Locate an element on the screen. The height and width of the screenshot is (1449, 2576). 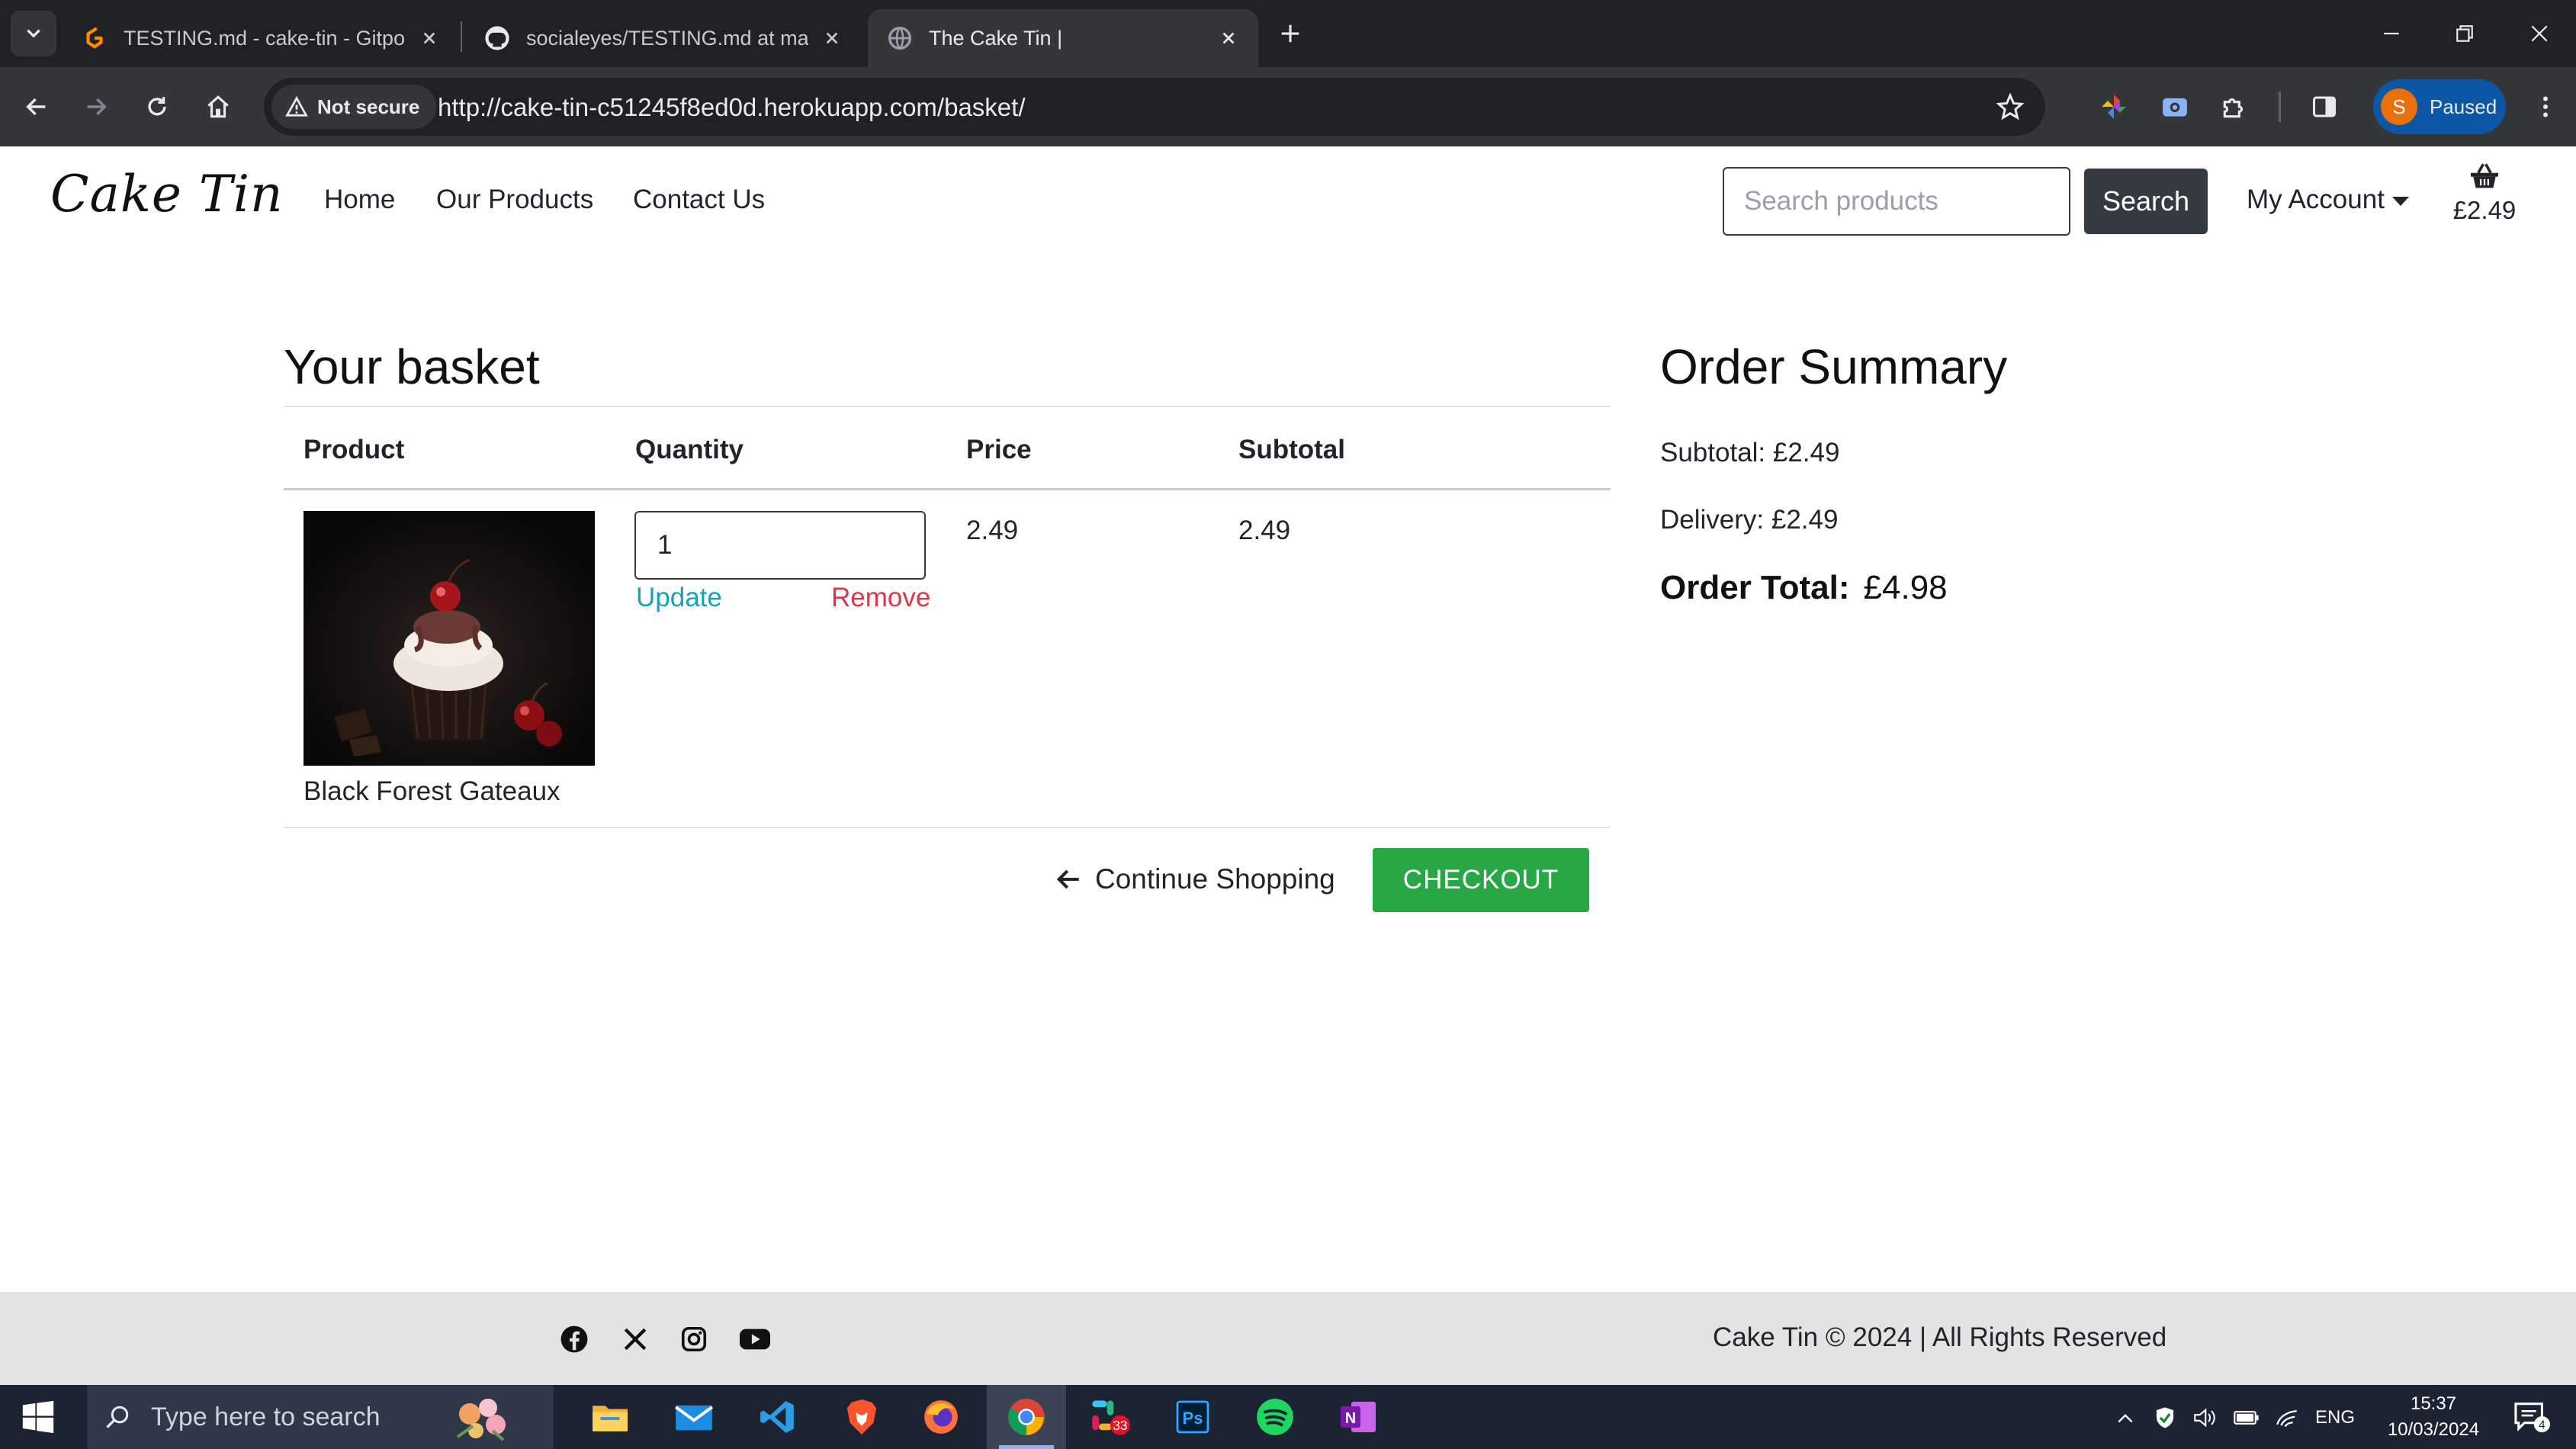
forward-button is located at coordinates (96, 106).